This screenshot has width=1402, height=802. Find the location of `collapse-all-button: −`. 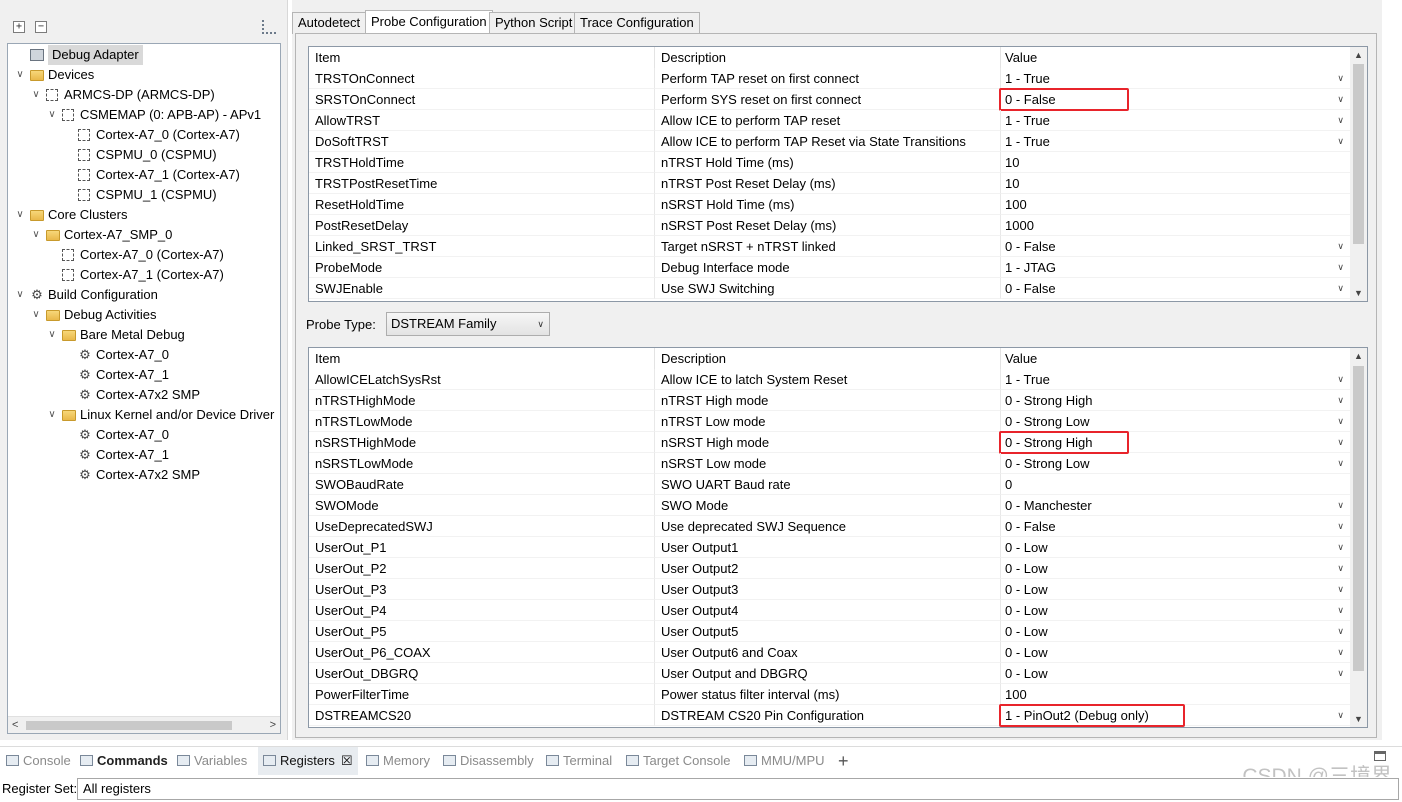

collapse-all-button: − is located at coordinates (41, 27).